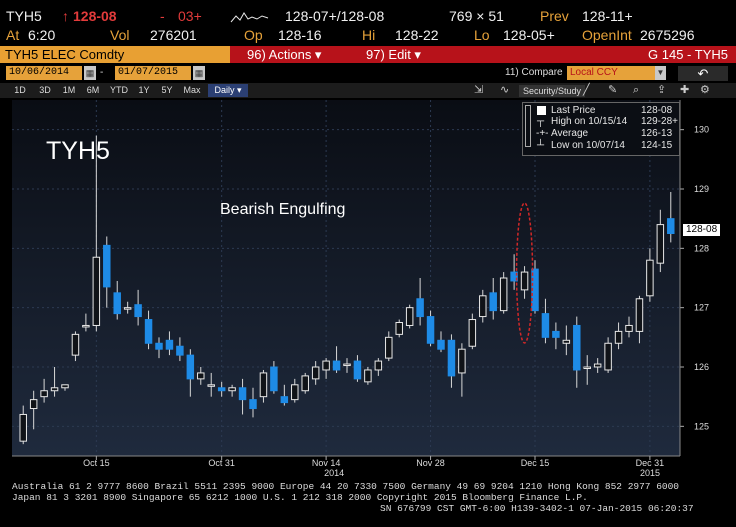 This screenshot has width=736, height=527. Describe the element at coordinates (659, 121) in the screenshot. I see `legend-high-value: 129-28+` at that location.